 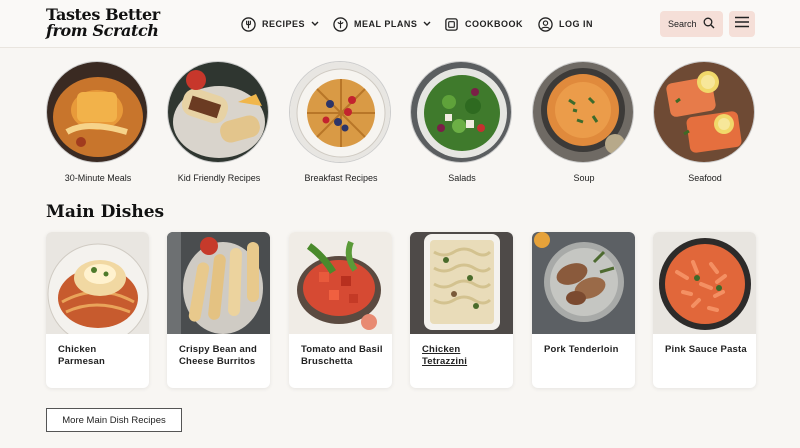 I want to click on section-title-main-dishes: Main Dishes, so click(x=105, y=212).